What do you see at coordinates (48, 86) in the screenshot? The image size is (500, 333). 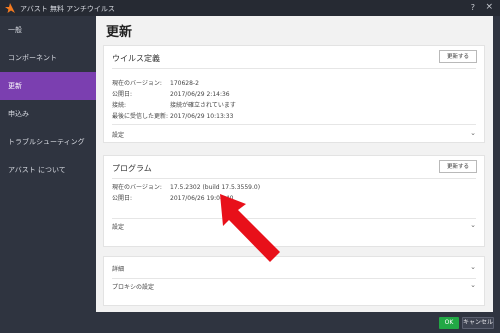 I see `sidebar-item-update: 更新` at bounding box center [48, 86].